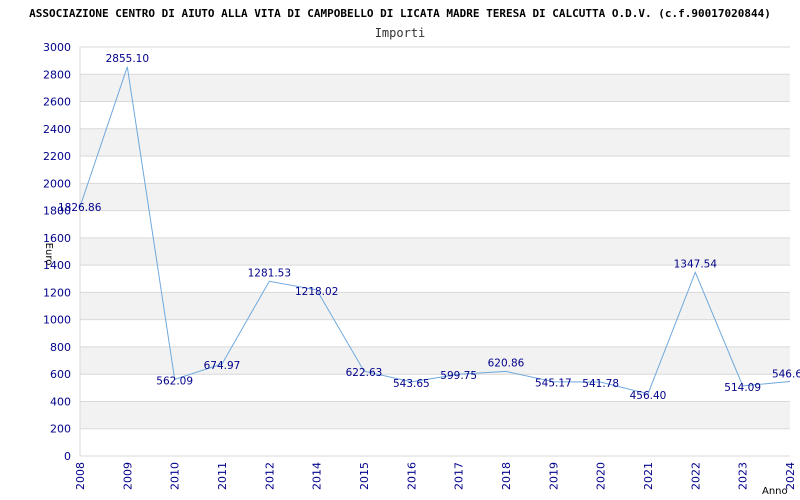 Image resolution: width=800 pixels, height=500 pixels. I want to click on x-axis-label: Anno, so click(775, 491).